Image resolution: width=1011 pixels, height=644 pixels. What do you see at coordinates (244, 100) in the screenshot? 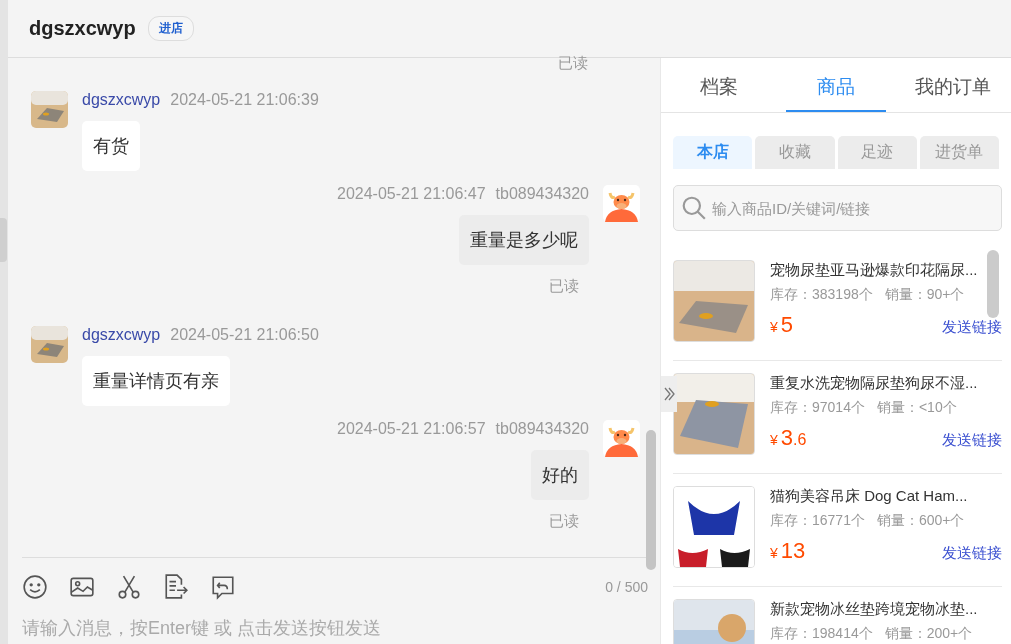
I see `message-time: 2024-05-21 21:06:39` at bounding box center [244, 100].